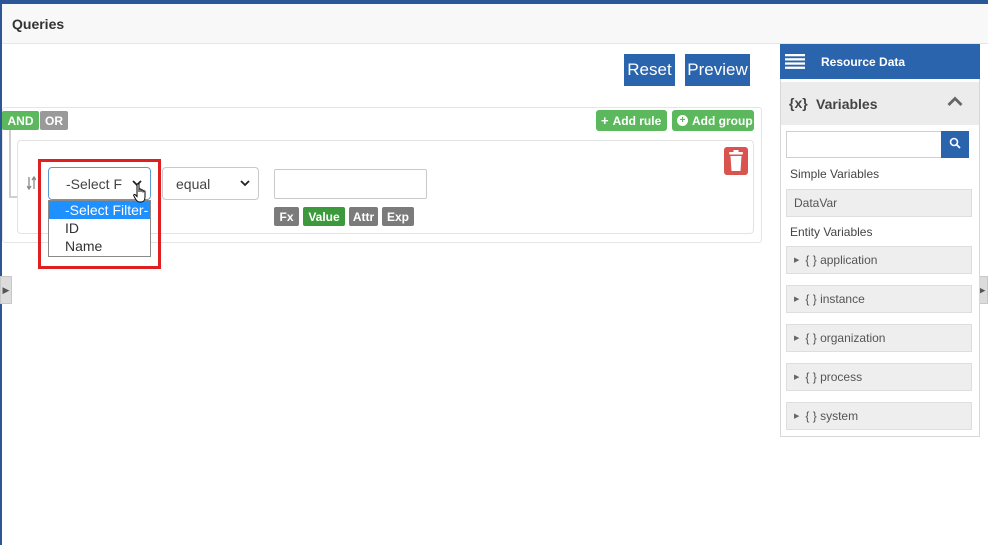 This screenshot has width=988, height=545. Describe the element at coordinates (682, 120) in the screenshot. I see `plus-circle-icon: +` at that location.